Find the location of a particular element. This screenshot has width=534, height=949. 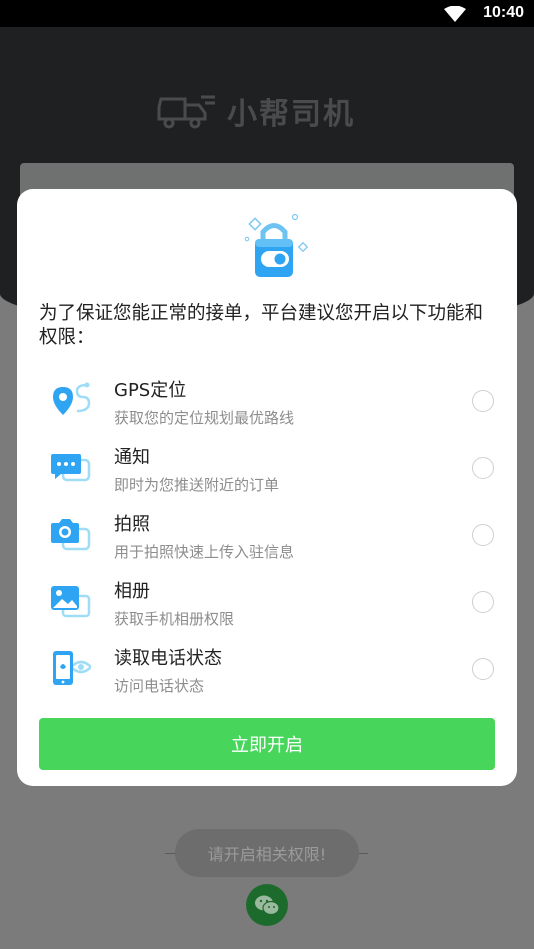

permission-title: GPS定位 is located at coordinates (150, 390).